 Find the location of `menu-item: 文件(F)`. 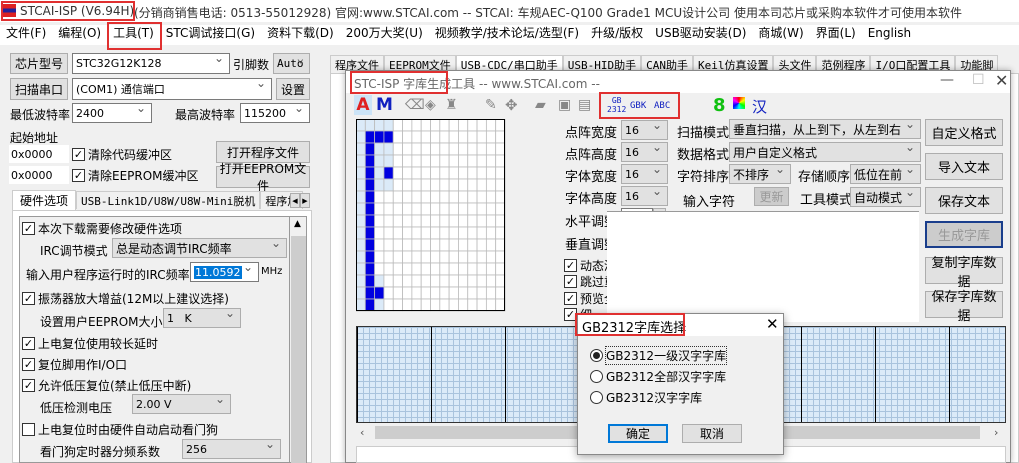

menu-item: 文件(F) is located at coordinates (26, 33).